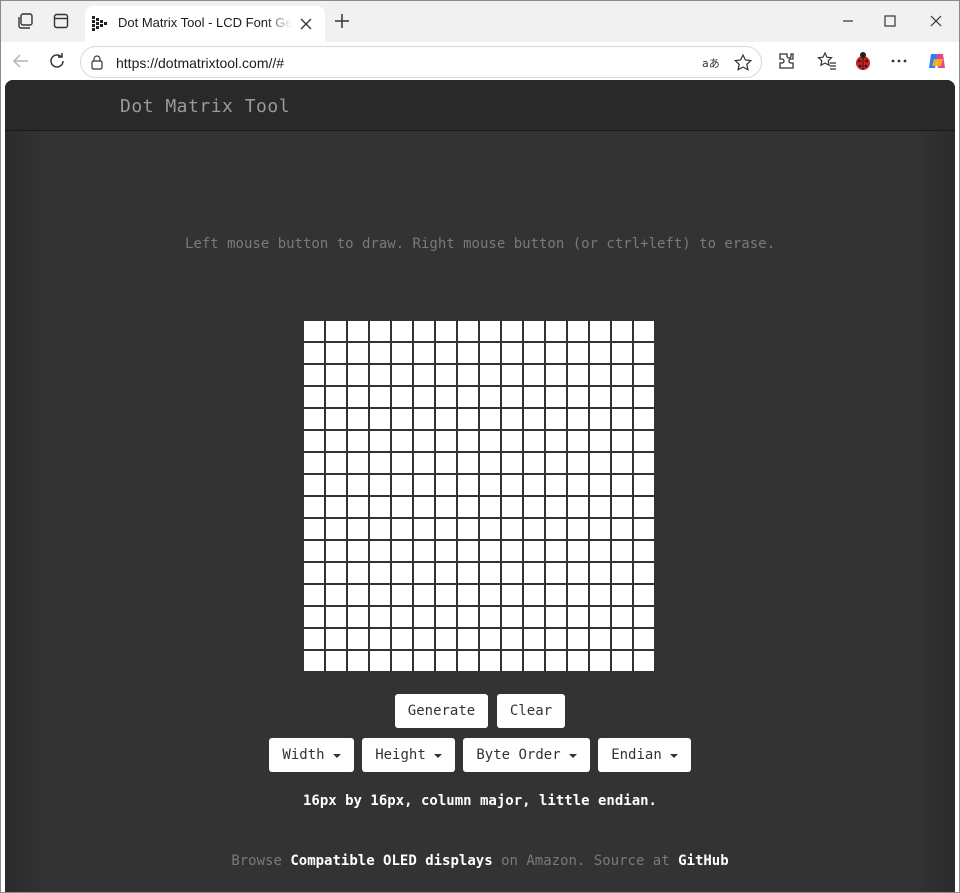 The height and width of the screenshot is (893, 960). Describe the element at coordinates (937, 61) in the screenshot. I see `copilot-icon` at that location.